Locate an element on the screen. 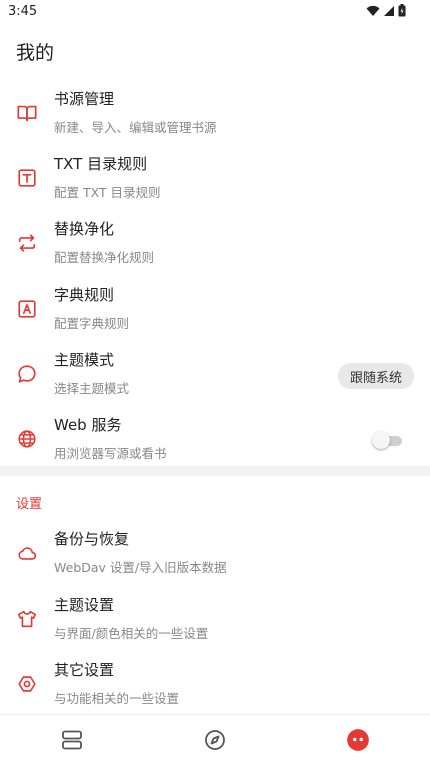 This screenshot has width=430, height=765. page-title: 我的 is located at coordinates (35, 53).